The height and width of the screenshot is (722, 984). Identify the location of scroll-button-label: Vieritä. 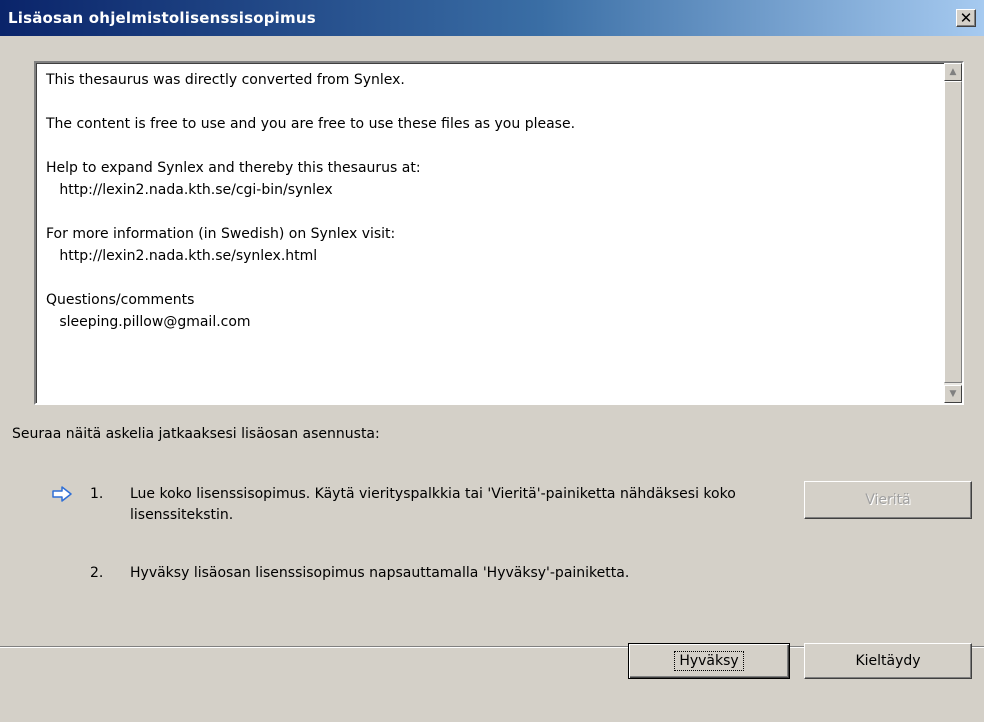
(888, 500).